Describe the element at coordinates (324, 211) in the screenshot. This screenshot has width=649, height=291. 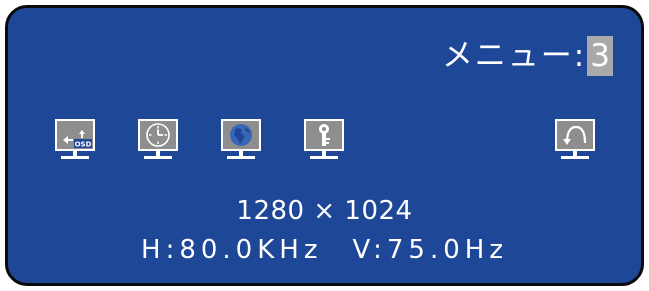
I see `resolution-readout: 1280 × 1024` at that location.